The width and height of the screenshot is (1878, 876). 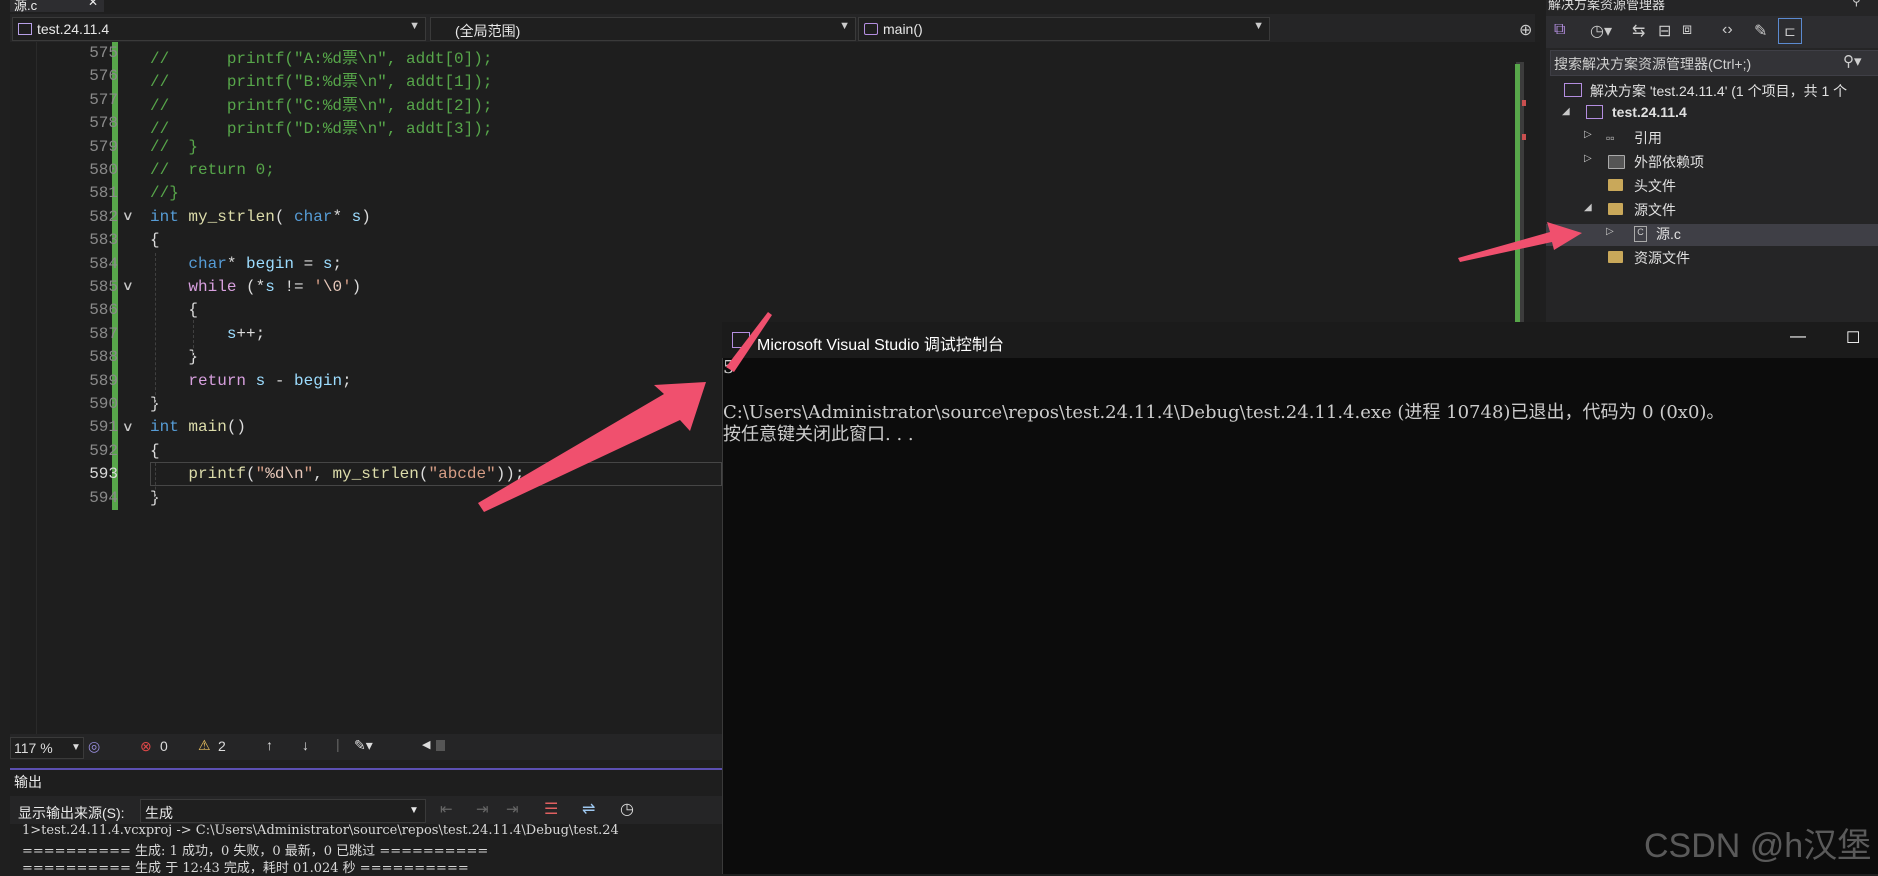 What do you see at coordinates (1758, 846) in the screenshot?
I see `watermark: CSDN @h汉堡` at bounding box center [1758, 846].